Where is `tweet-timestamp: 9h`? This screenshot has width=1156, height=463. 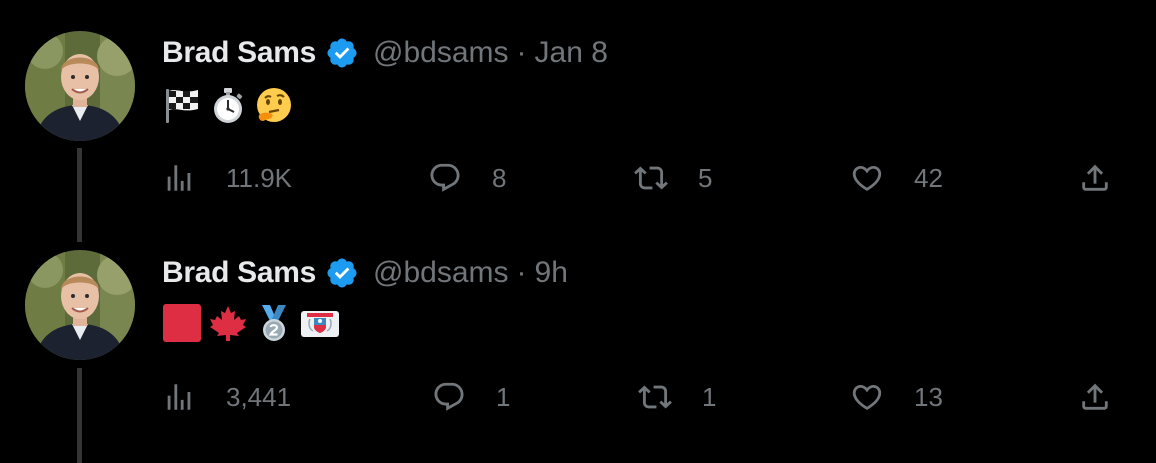 tweet-timestamp: 9h is located at coordinates (551, 273).